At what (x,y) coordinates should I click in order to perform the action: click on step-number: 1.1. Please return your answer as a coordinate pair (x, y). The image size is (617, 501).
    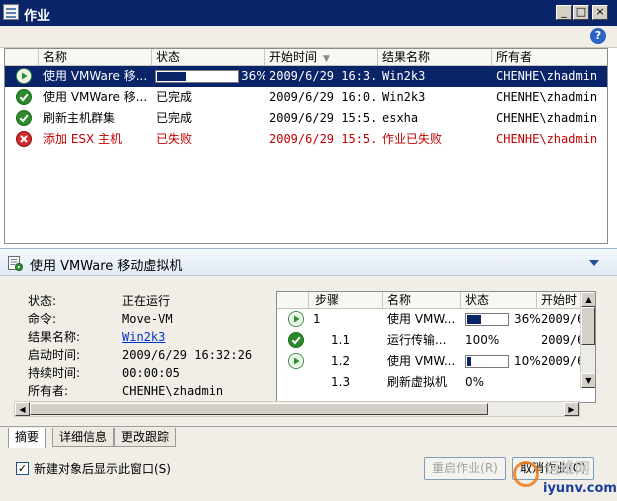
    Looking at the image, I should click on (341, 340).